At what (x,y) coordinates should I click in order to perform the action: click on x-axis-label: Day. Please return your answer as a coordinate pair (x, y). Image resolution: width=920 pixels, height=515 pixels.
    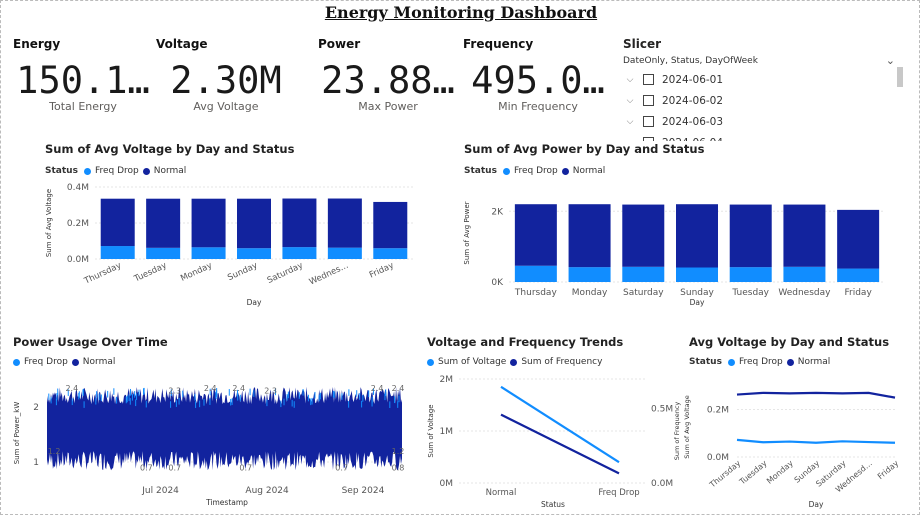
    Looking at the image, I should click on (254, 302).